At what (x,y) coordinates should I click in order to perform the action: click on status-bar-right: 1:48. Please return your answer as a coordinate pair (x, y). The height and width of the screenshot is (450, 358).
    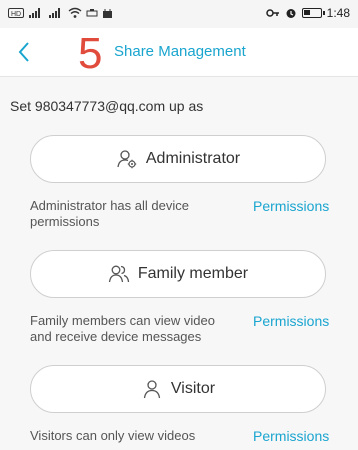
    Looking at the image, I should click on (307, 13).